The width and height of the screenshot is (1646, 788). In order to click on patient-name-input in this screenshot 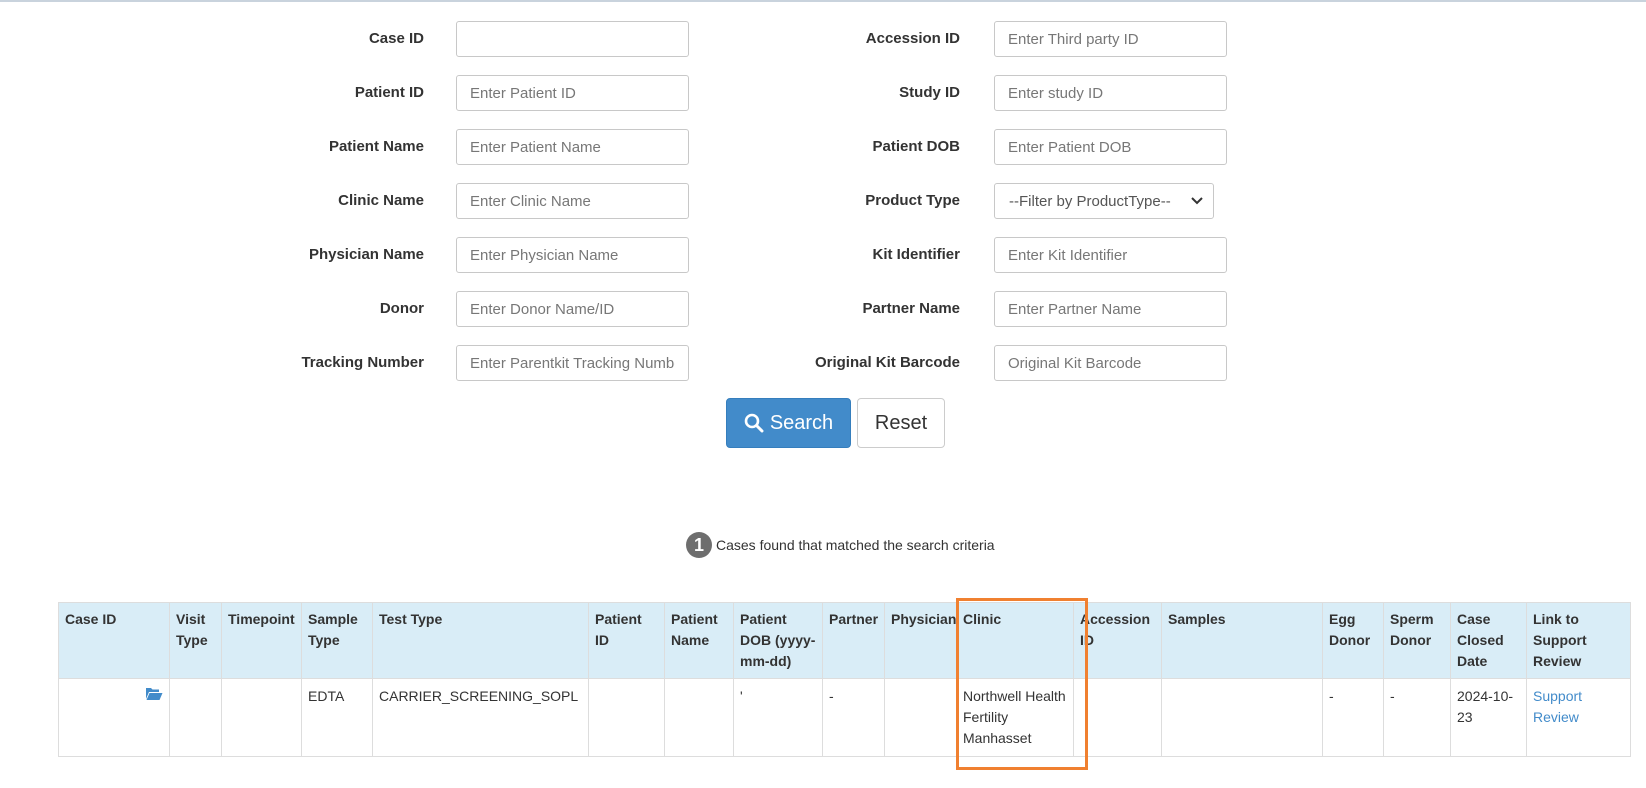, I will do `click(572, 147)`.